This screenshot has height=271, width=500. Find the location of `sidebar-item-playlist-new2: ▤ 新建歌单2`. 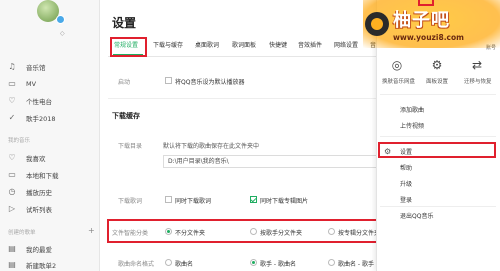

sidebar-item-playlist-new2: ▤ 新建歌单2 is located at coordinates (50, 264).